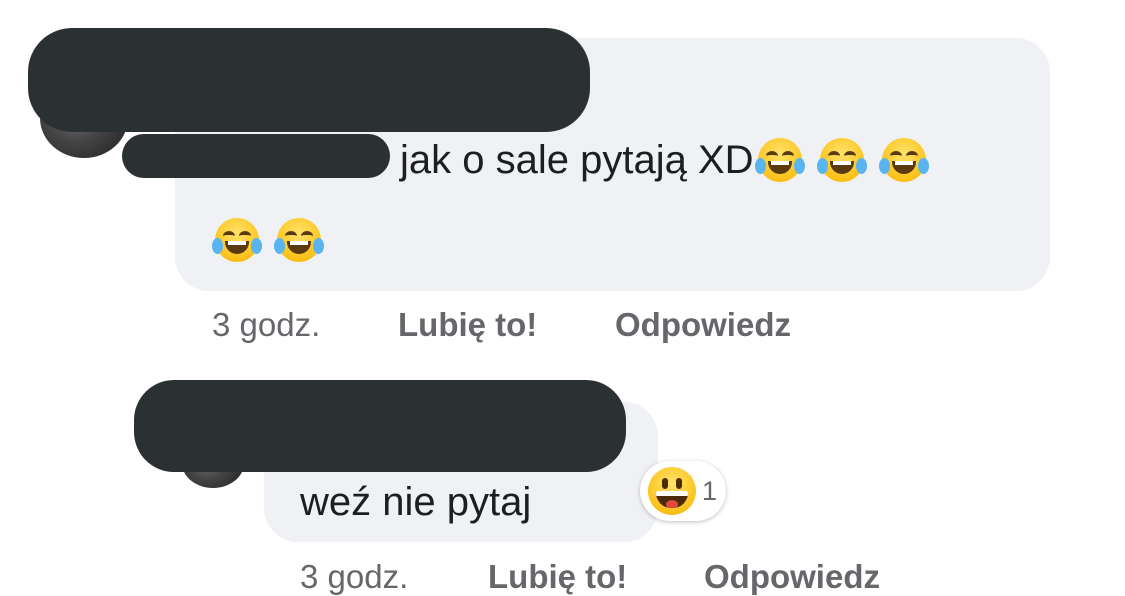  Describe the element at coordinates (354, 576) in the screenshot. I see `reply-timestamp: 3 godz.` at that location.